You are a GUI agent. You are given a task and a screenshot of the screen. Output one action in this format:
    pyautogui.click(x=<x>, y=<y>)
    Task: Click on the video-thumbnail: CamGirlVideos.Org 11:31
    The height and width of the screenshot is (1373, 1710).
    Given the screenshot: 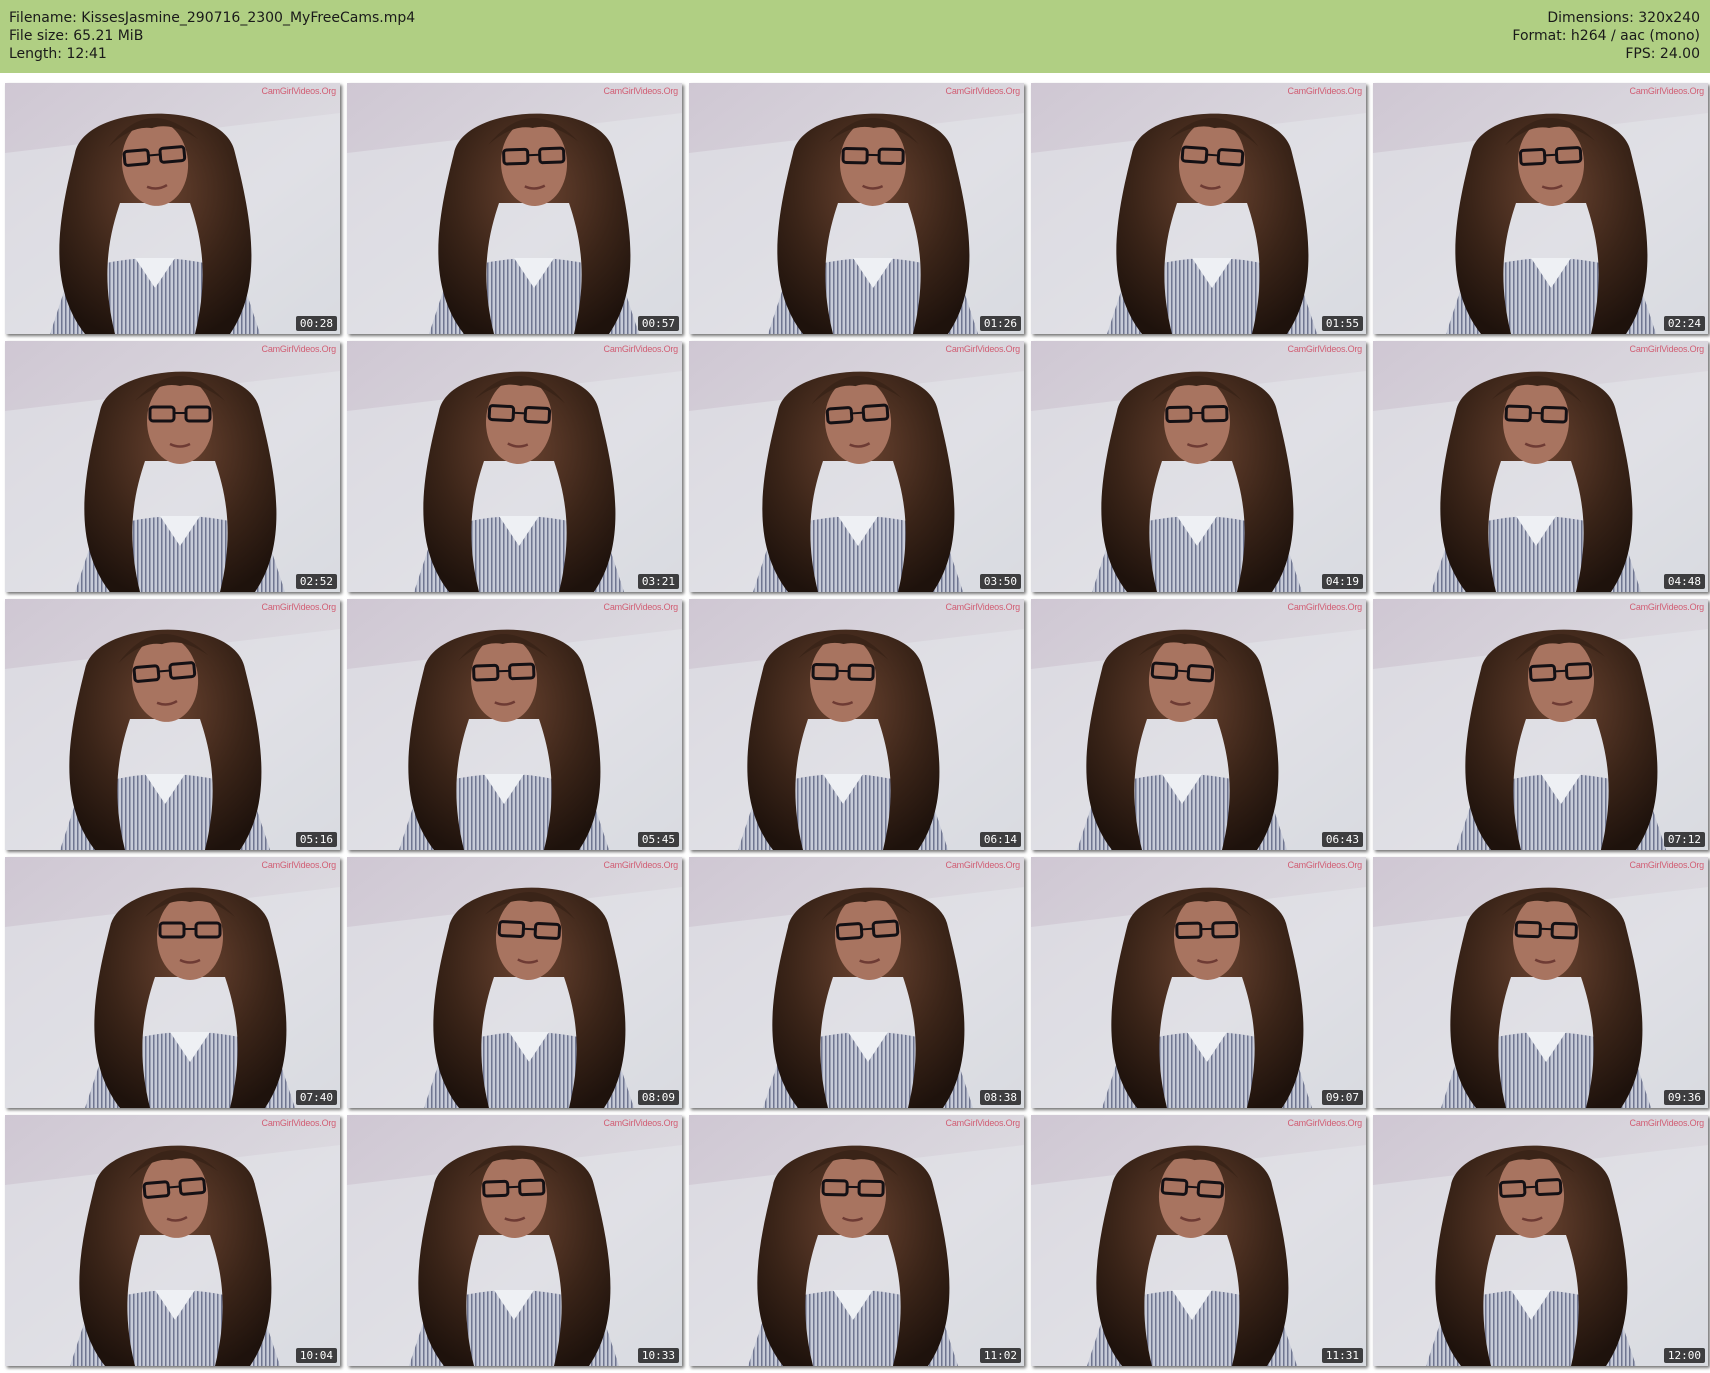 What is the action you would take?
    pyautogui.click(x=1198, y=1240)
    